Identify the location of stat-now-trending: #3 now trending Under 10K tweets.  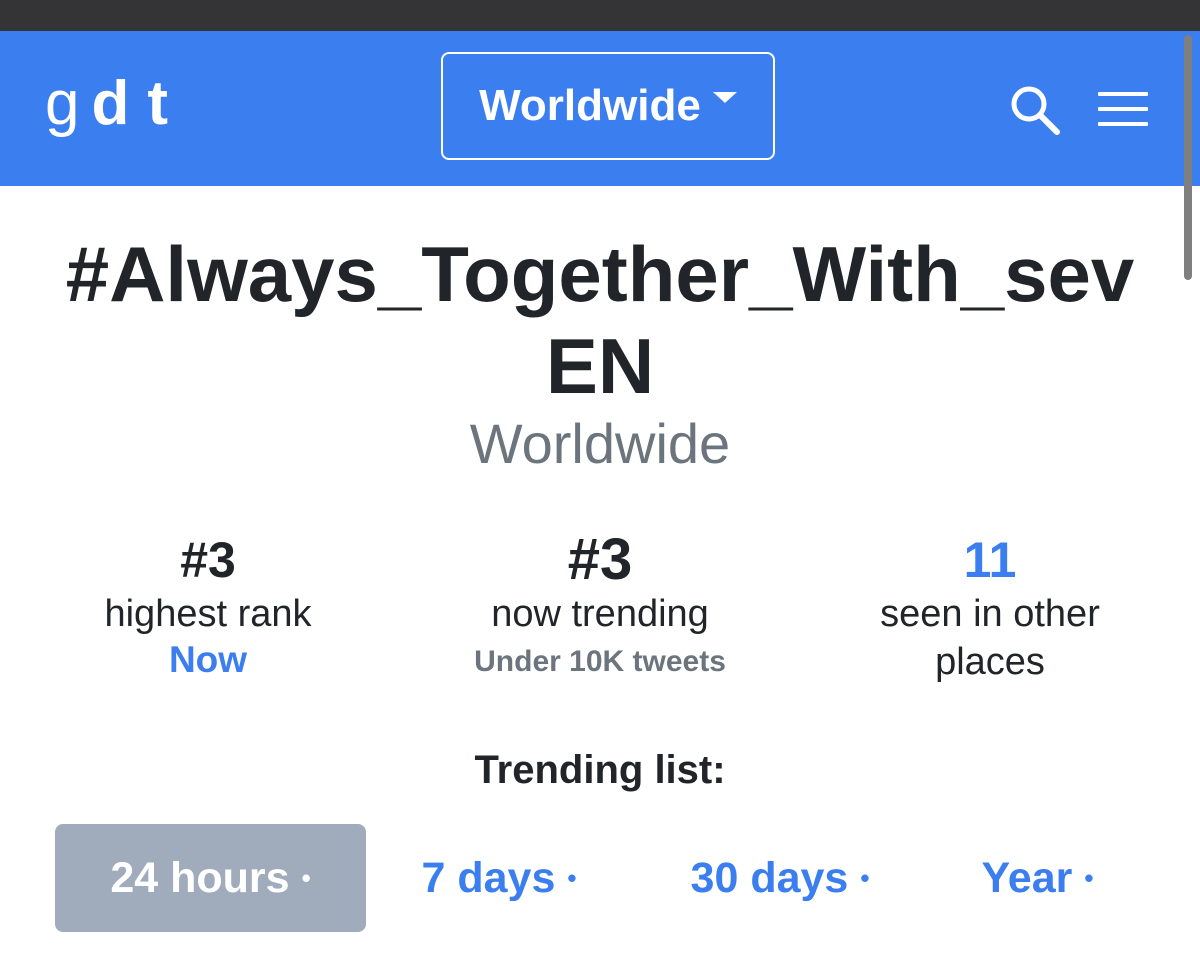
(600, 606).